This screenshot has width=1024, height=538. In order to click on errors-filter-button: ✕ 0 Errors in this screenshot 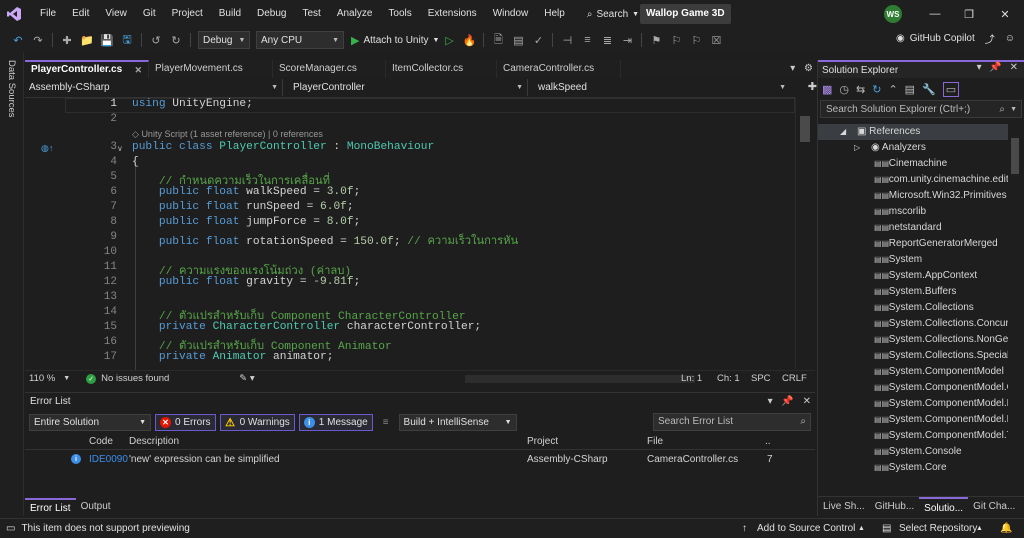, I will do `click(185, 422)`.